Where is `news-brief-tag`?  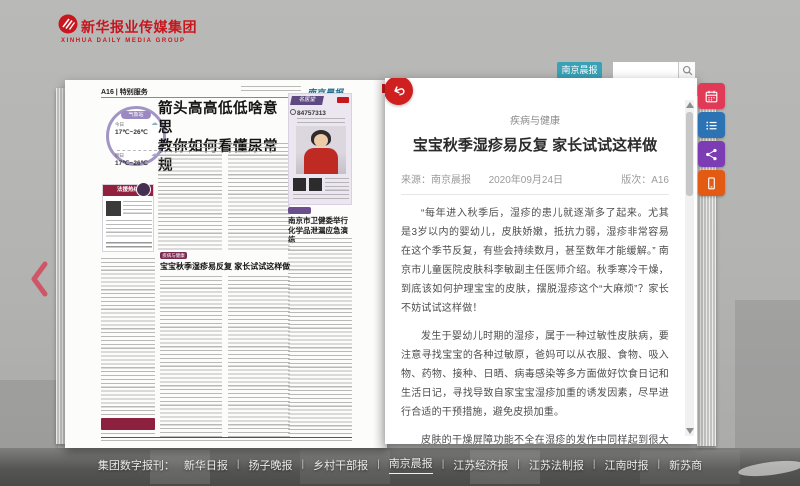 news-brief-tag is located at coordinates (299, 210).